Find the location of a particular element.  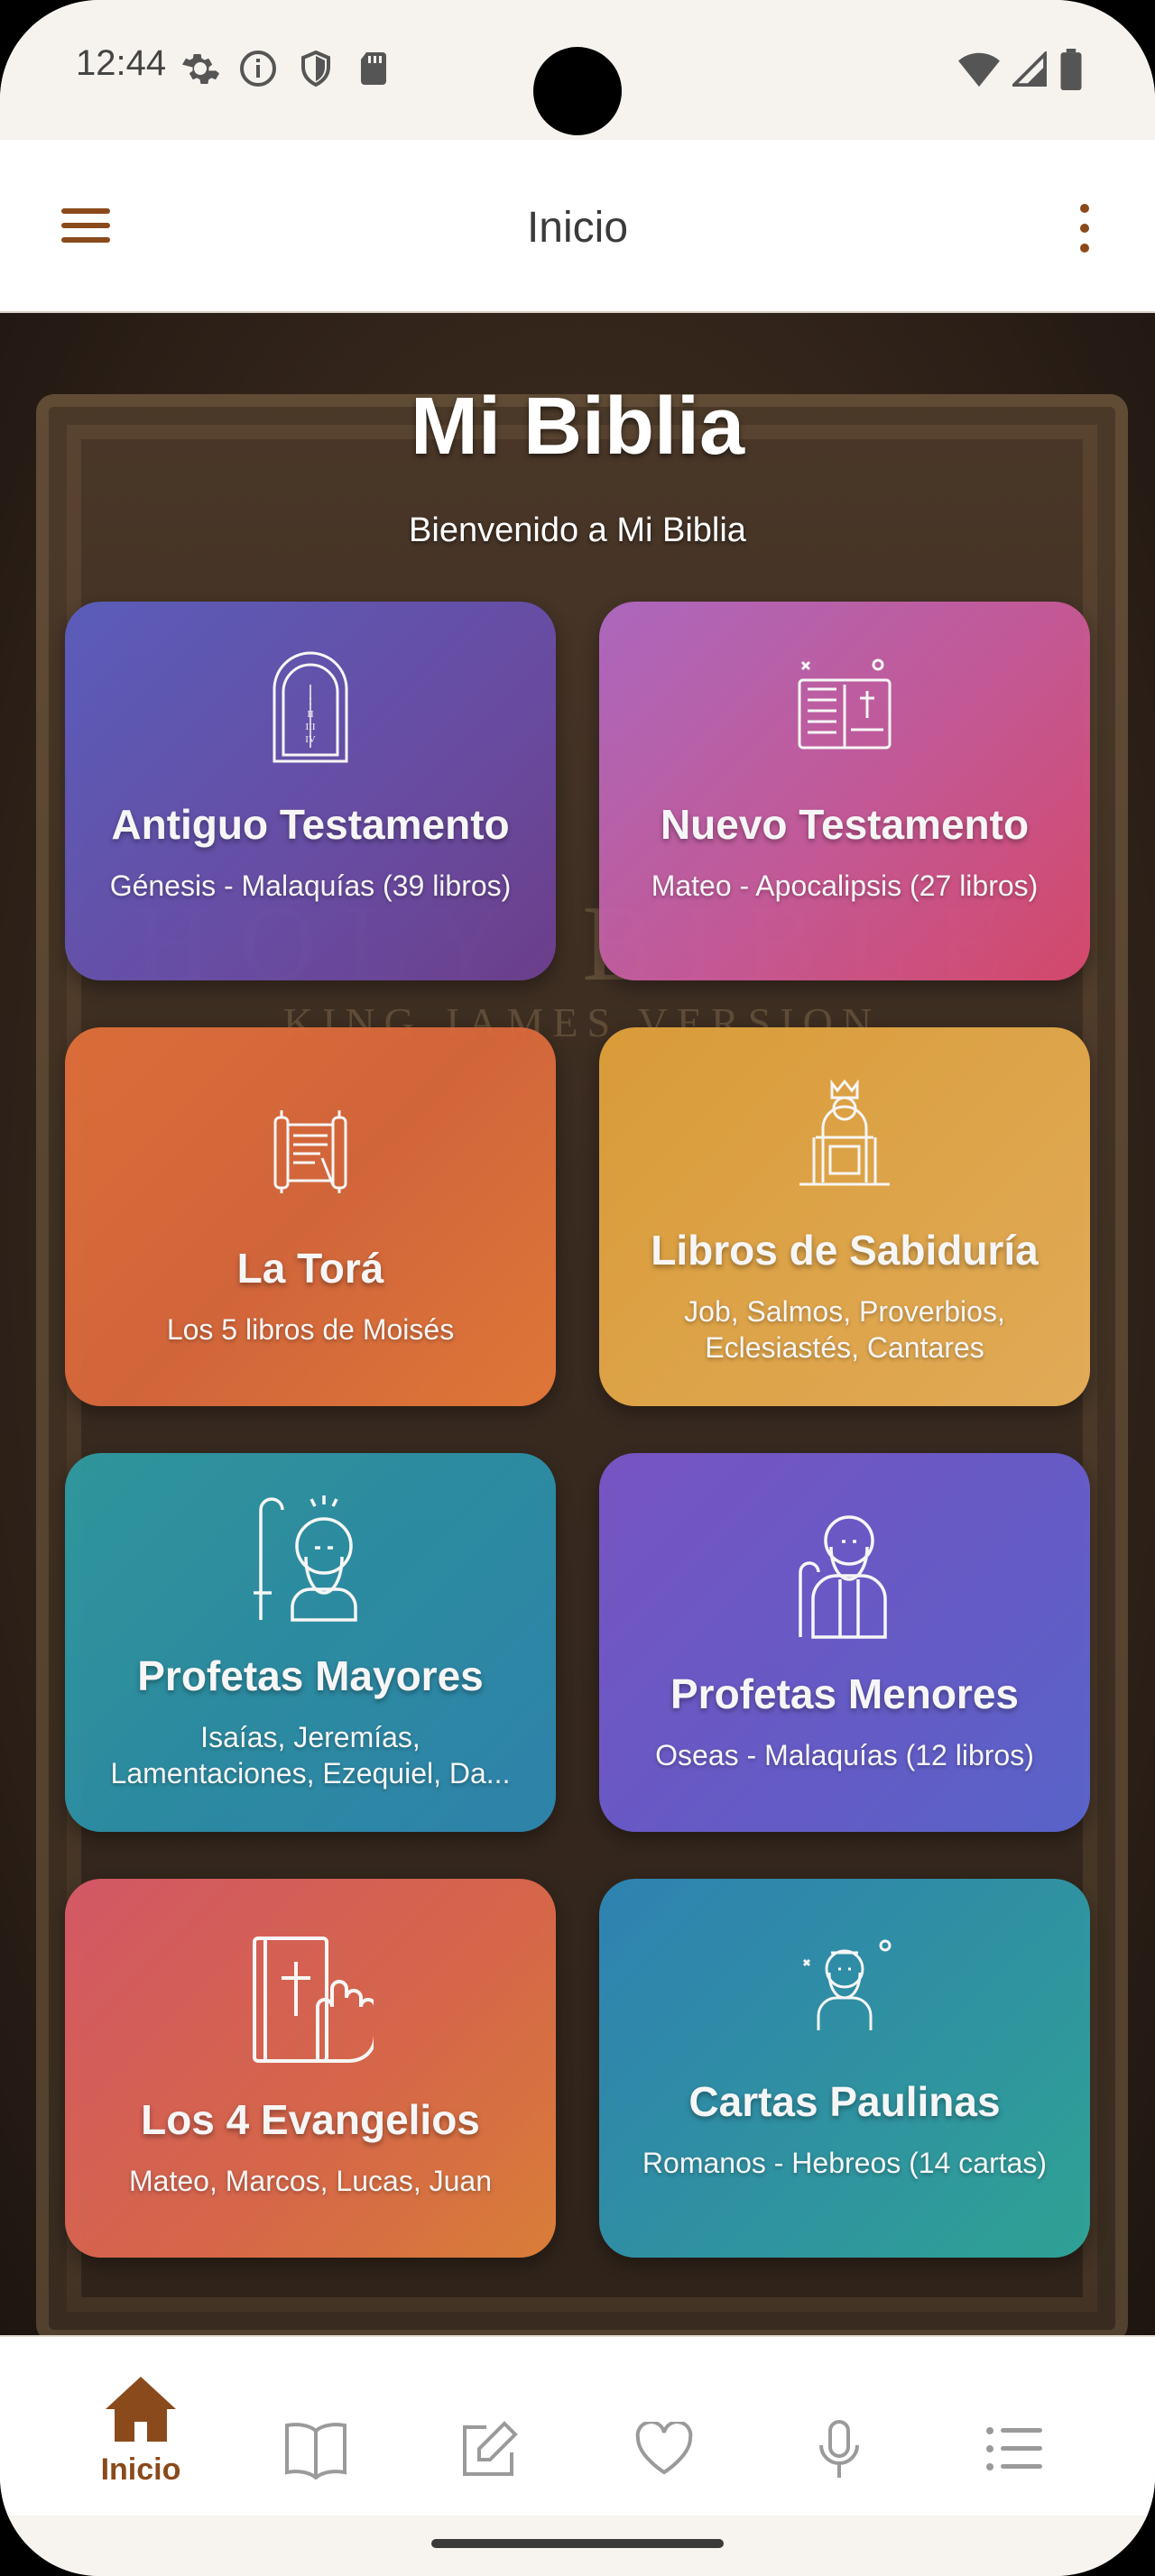

card-title: Profetas Mayores is located at coordinates (310, 1676).